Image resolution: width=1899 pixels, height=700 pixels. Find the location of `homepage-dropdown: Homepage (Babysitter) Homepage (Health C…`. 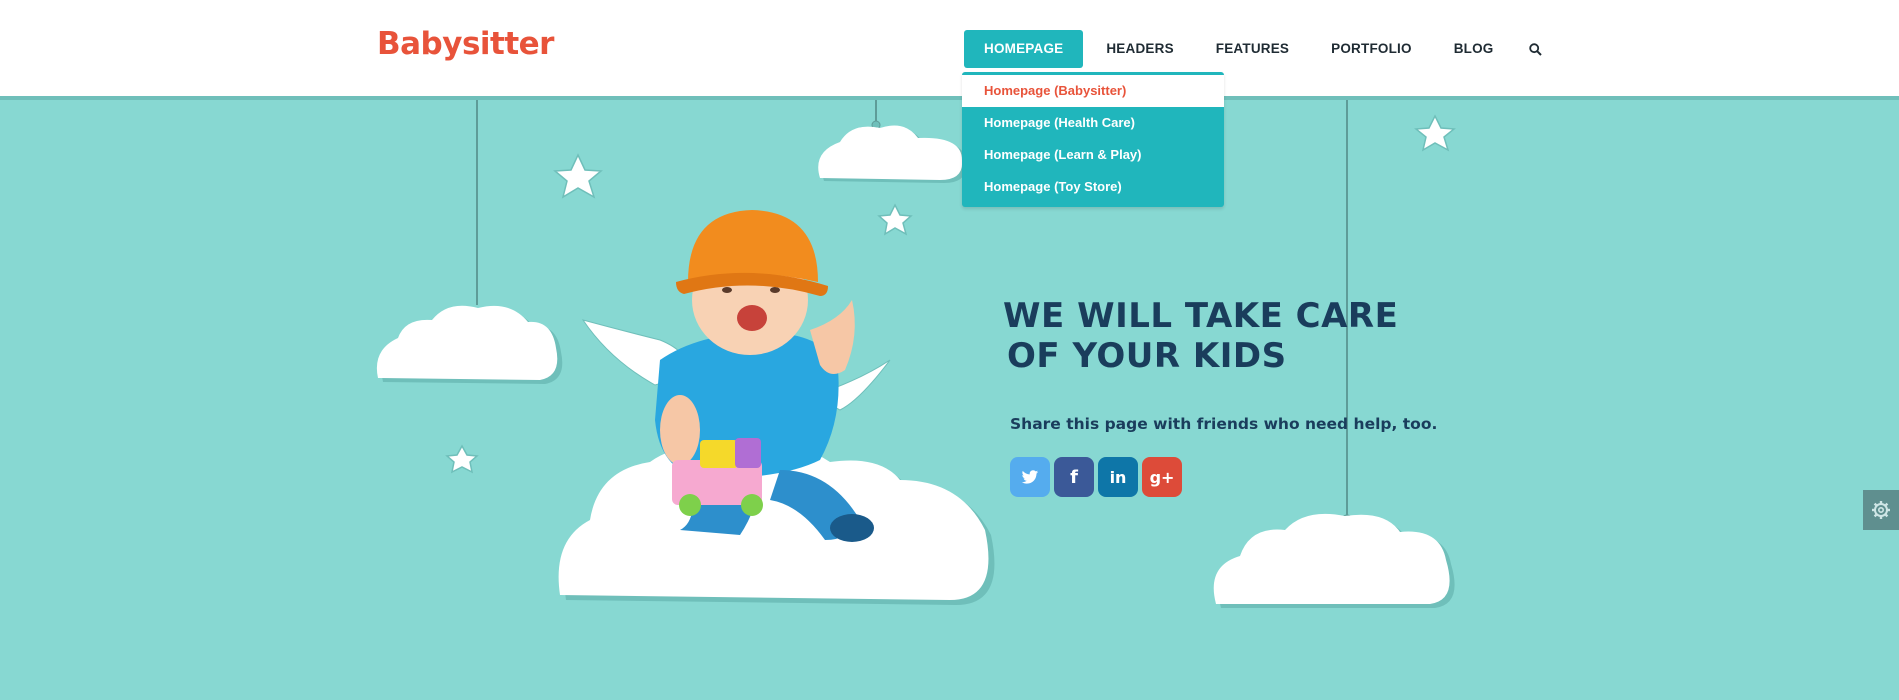

homepage-dropdown: Homepage (Babysitter) Homepage (Health C… is located at coordinates (1093, 139).